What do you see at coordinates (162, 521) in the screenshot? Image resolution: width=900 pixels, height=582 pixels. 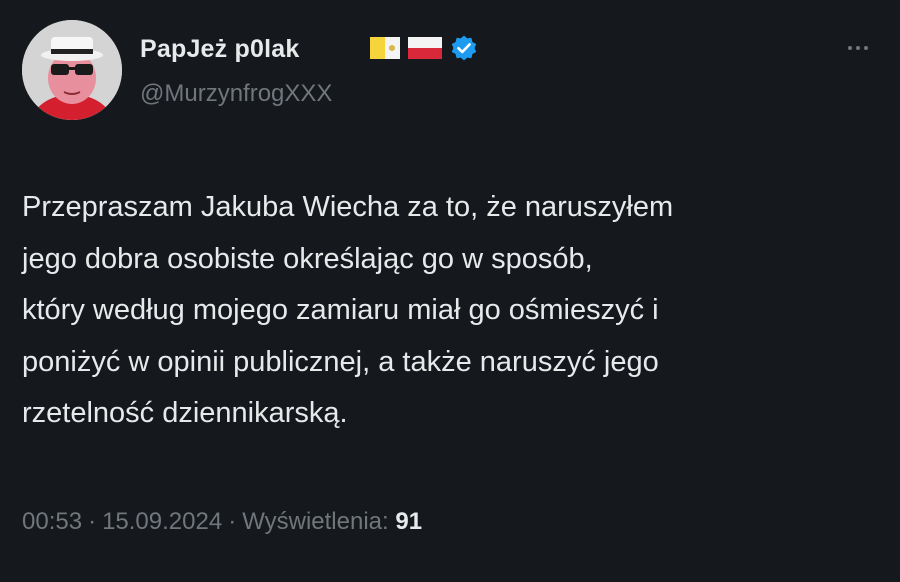 I see `tweet-date: 15.09.2024` at bounding box center [162, 521].